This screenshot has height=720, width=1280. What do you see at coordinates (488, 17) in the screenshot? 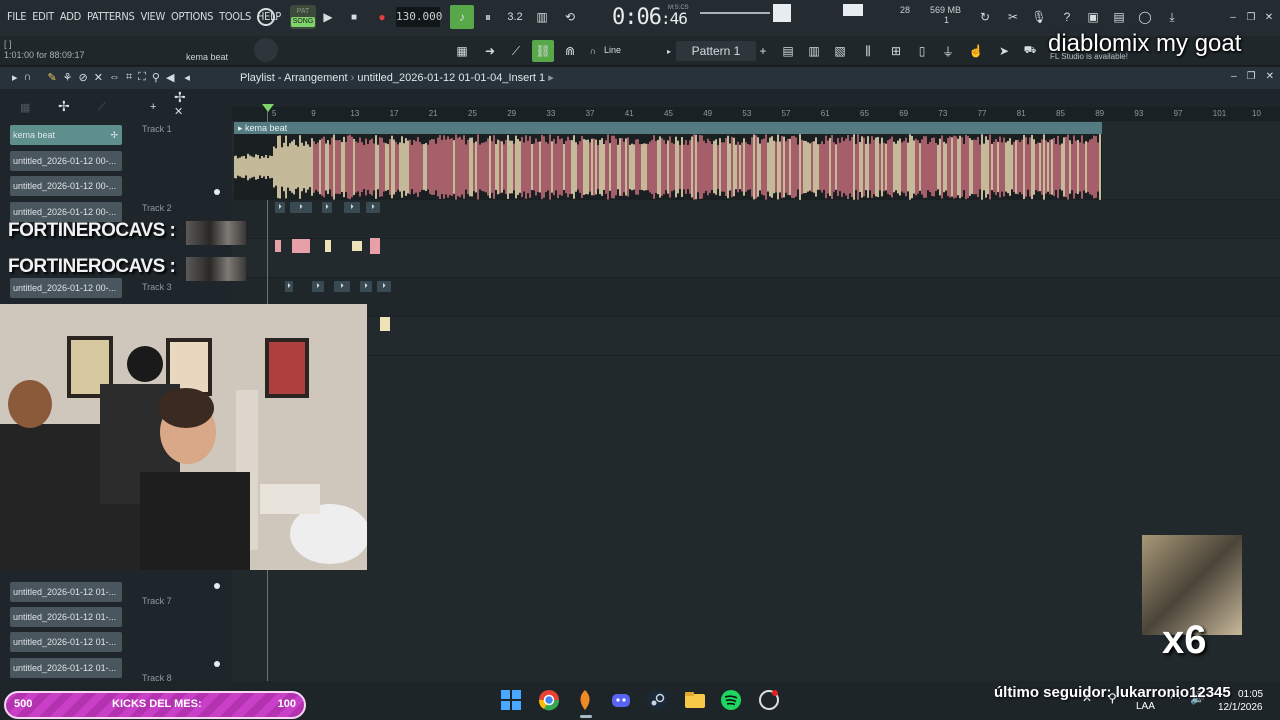
I see `wait-input-icon: ⏸` at bounding box center [488, 17].